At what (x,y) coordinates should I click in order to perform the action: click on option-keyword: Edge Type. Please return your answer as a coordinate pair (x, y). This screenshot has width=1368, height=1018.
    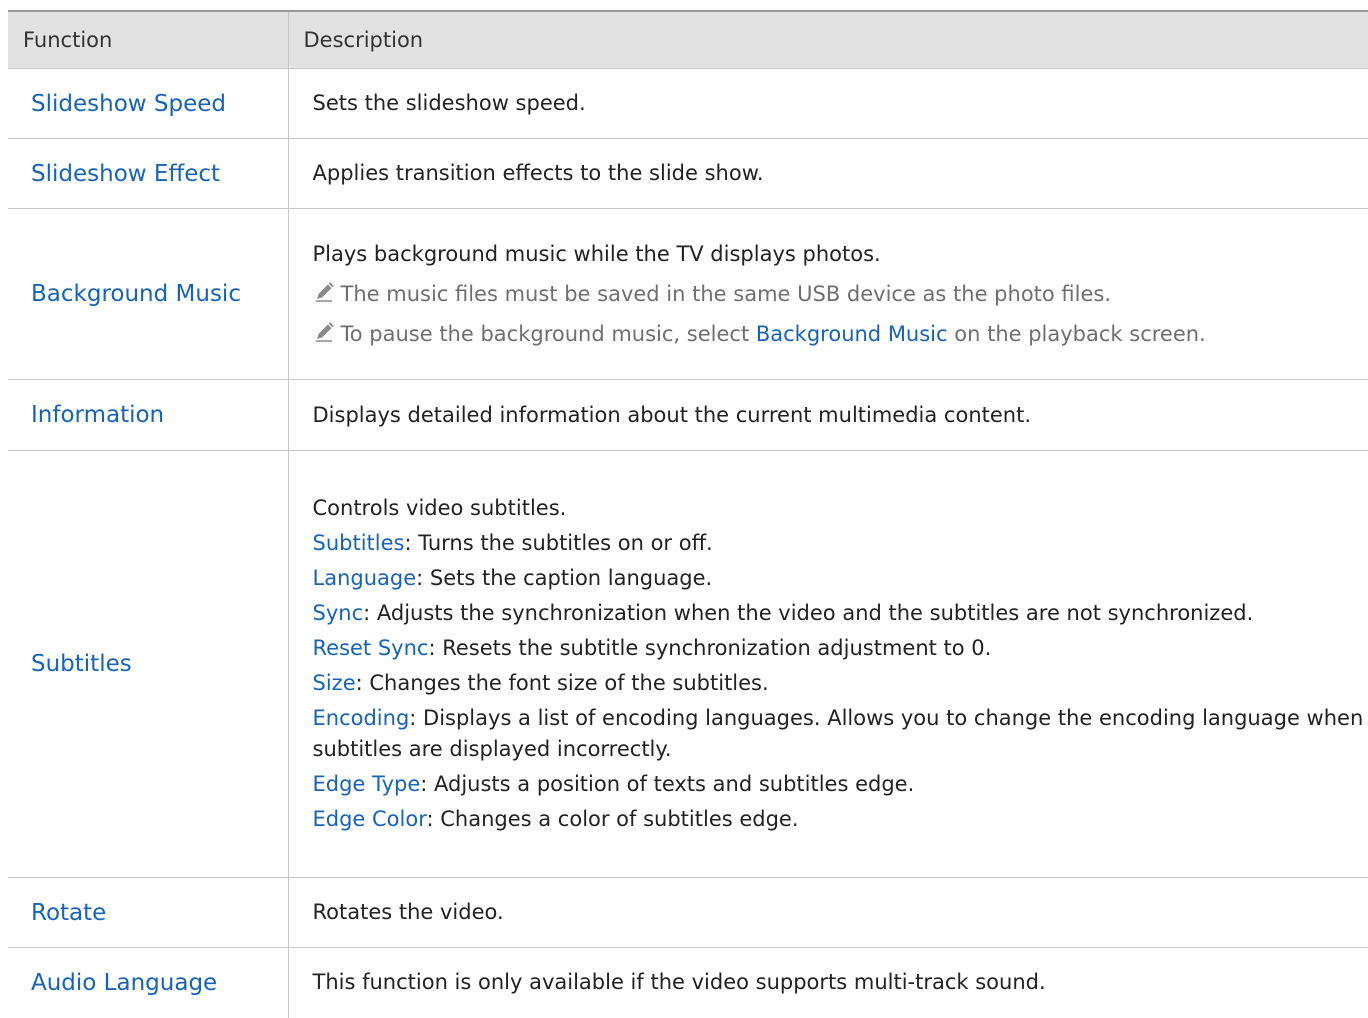
    Looking at the image, I should click on (366, 784).